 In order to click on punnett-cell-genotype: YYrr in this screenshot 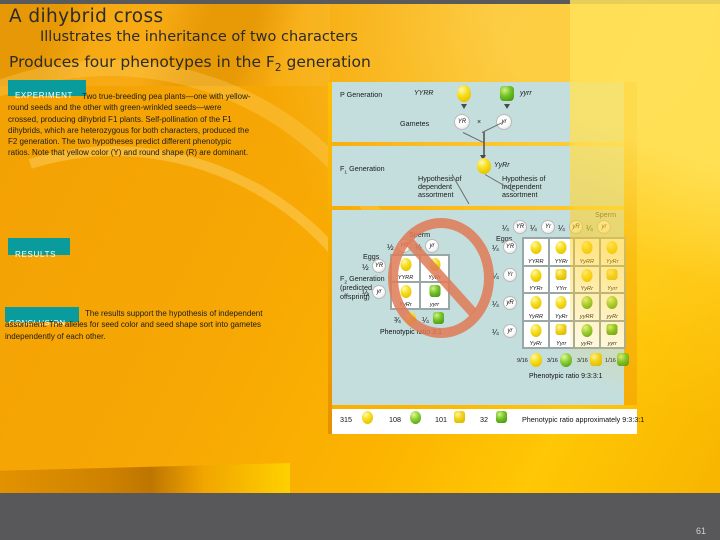, I will do `click(561, 289)`.